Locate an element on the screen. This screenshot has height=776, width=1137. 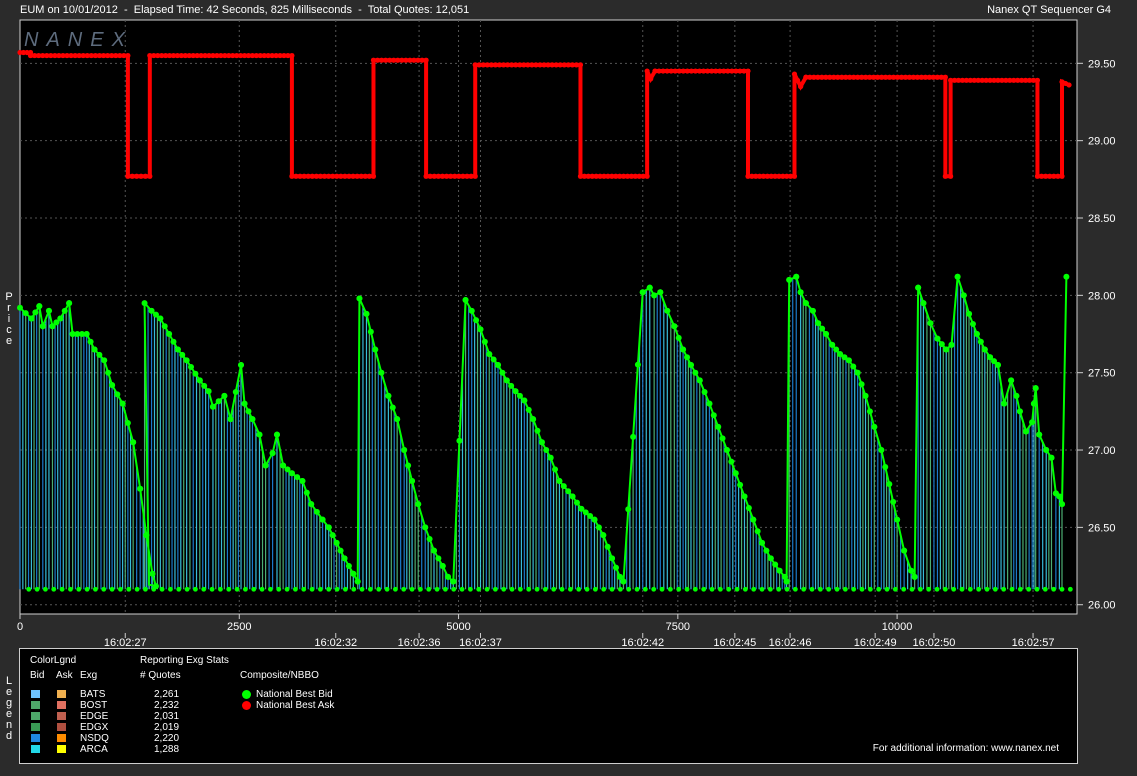
ask-swatch-edge is located at coordinates (61, 716).